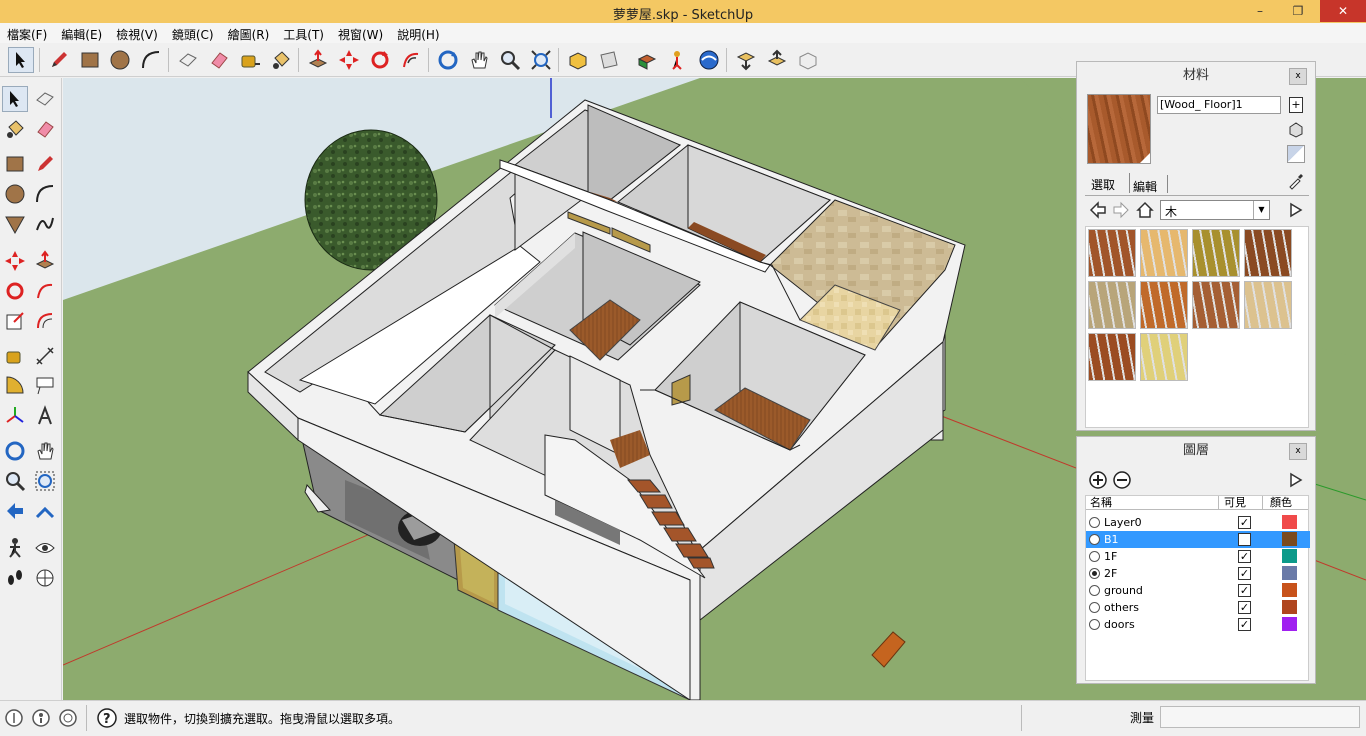  What do you see at coordinates (541, 60) in the screenshot?
I see `zoom-extents-icon` at bounding box center [541, 60].